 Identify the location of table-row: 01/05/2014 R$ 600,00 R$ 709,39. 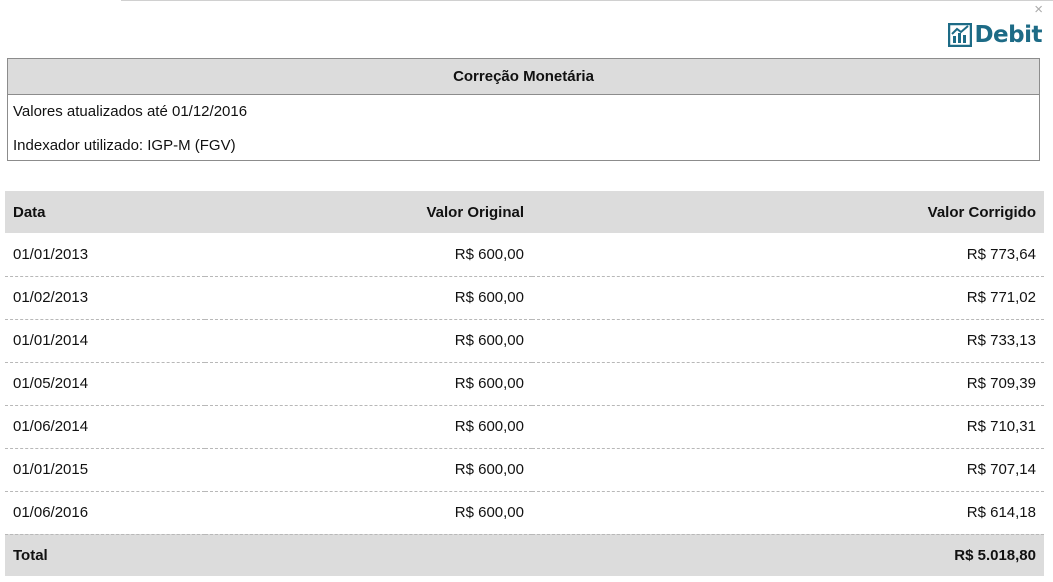
(524, 384).